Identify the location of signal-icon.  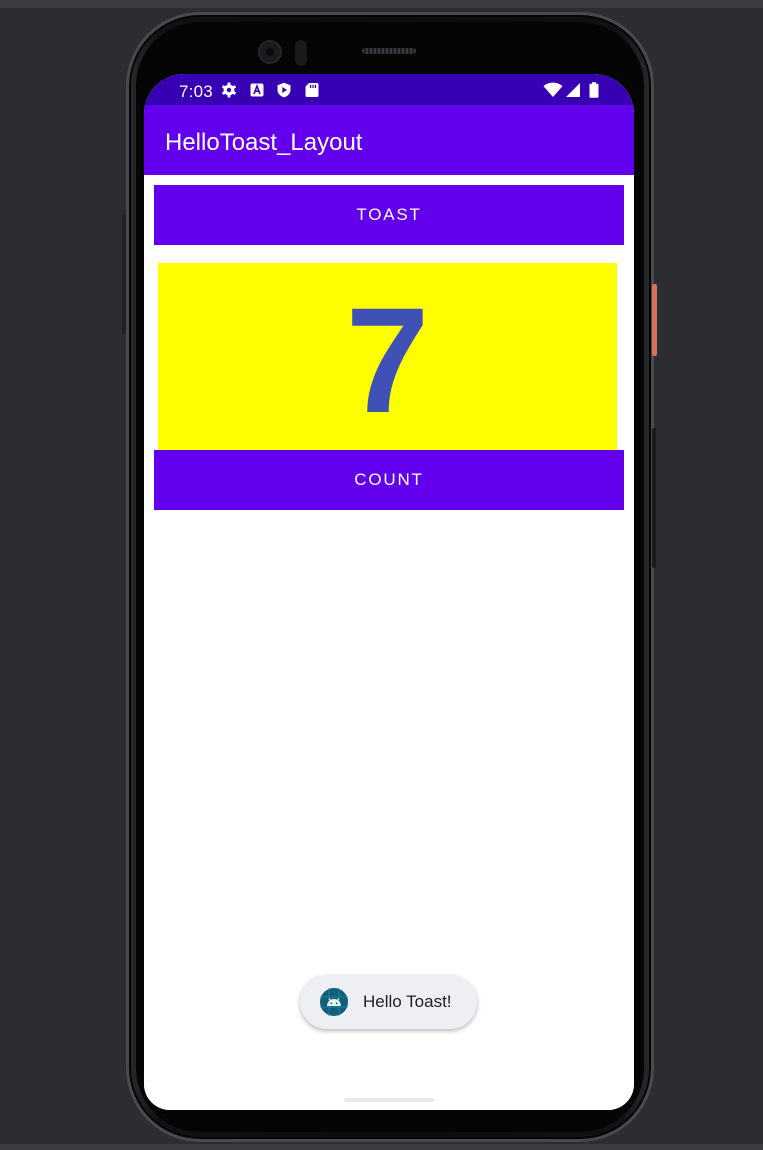
(573, 90).